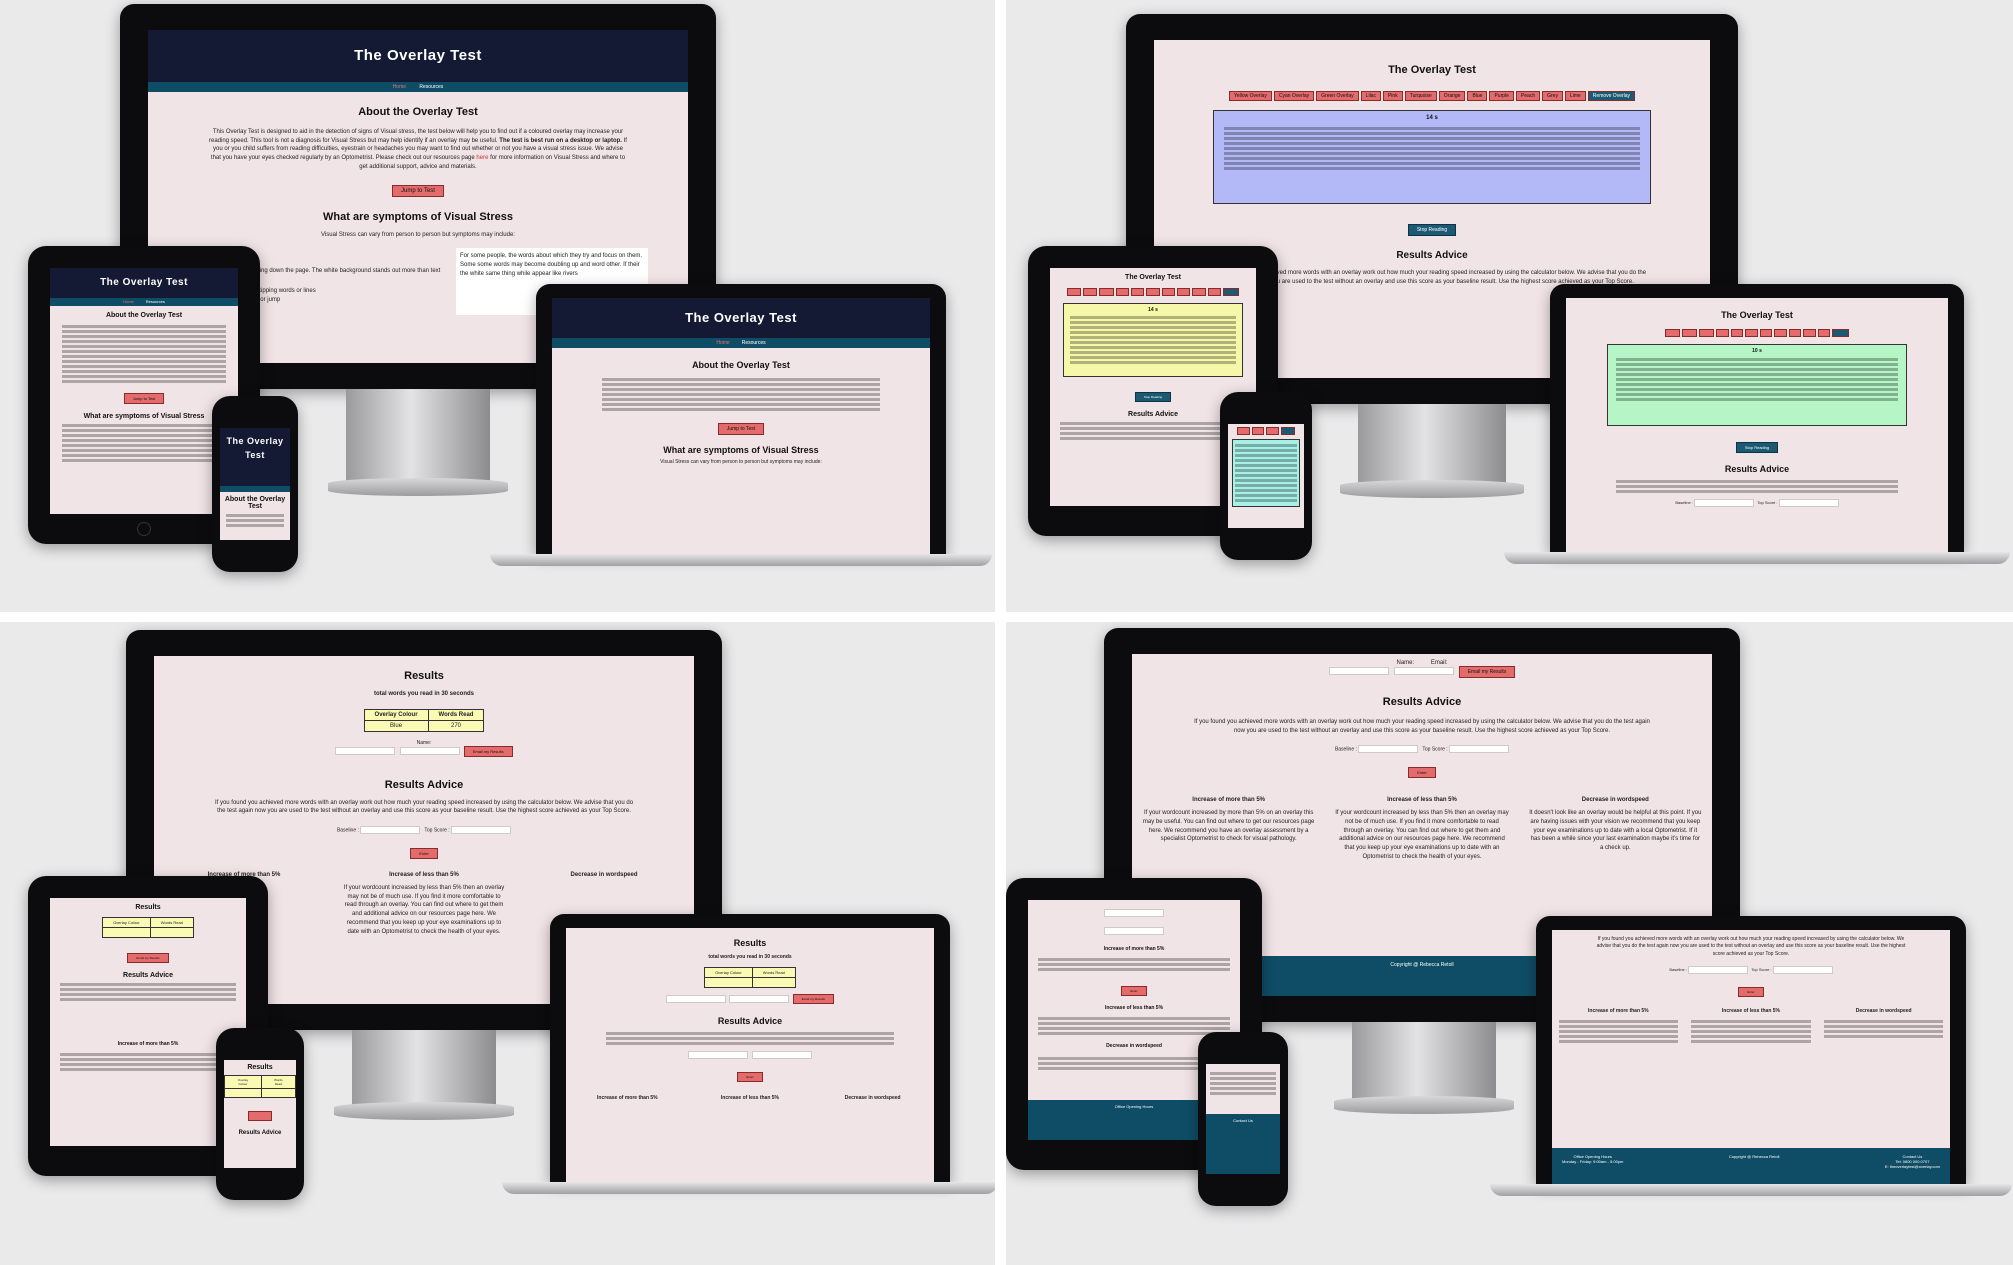 The height and width of the screenshot is (1265, 2013). What do you see at coordinates (1615, 800) in the screenshot?
I see `advice-col3-heading: Decrease in wordspeed` at bounding box center [1615, 800].